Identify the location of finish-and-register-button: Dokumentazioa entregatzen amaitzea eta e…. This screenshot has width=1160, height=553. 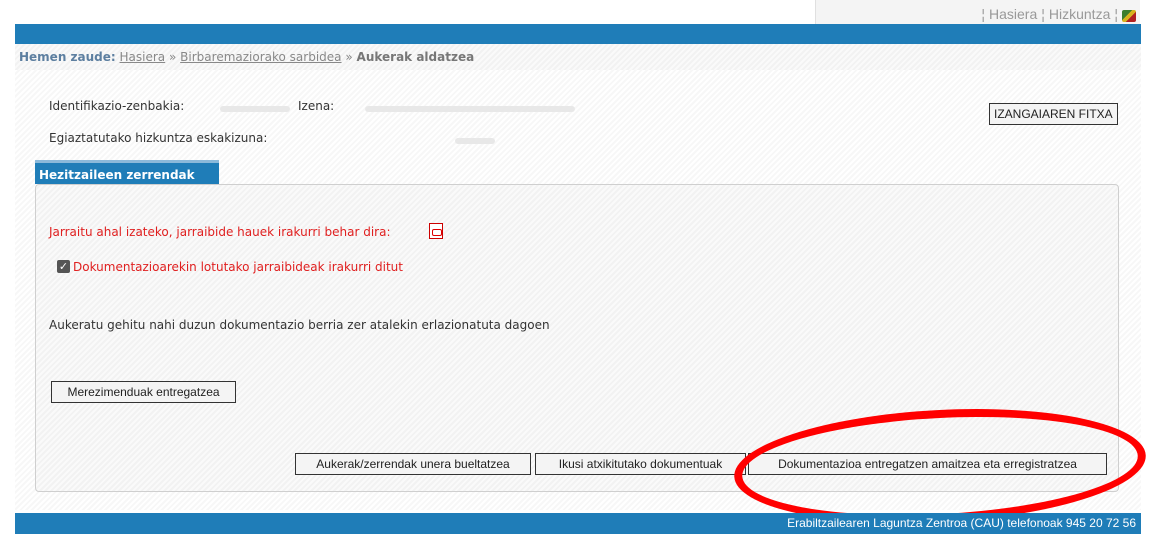
(927, 464).